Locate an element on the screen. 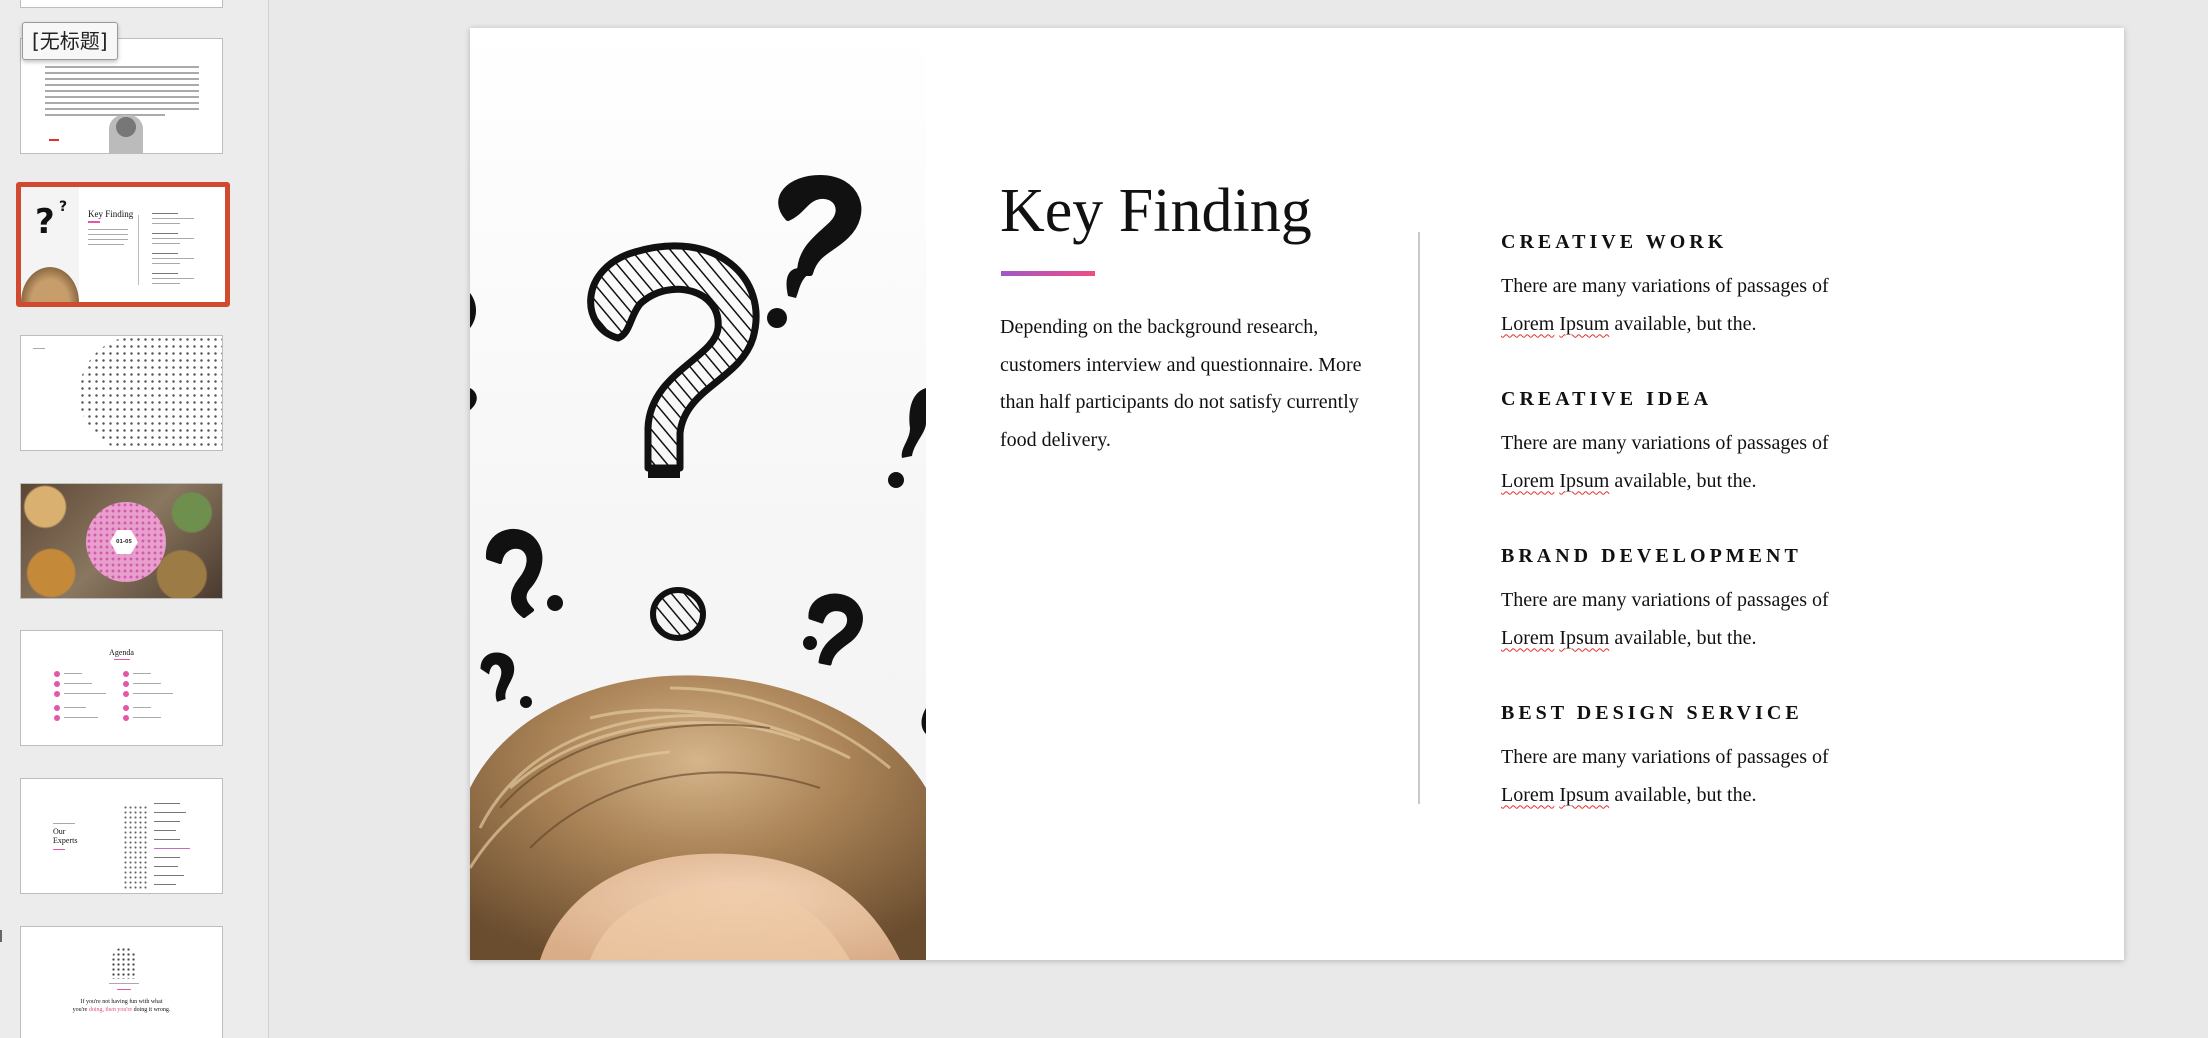  thumbnail-photo: ? ? is located at coordinates (50, 244).